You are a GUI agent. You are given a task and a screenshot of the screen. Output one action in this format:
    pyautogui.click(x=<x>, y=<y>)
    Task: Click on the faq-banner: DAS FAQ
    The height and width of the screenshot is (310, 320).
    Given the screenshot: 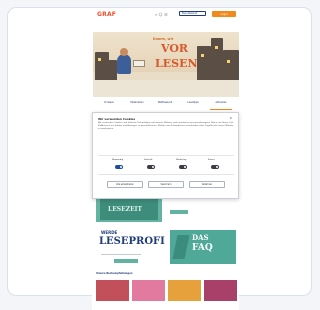 What is the action you would take?
    pyautogui.click(x=203, y=247)
    